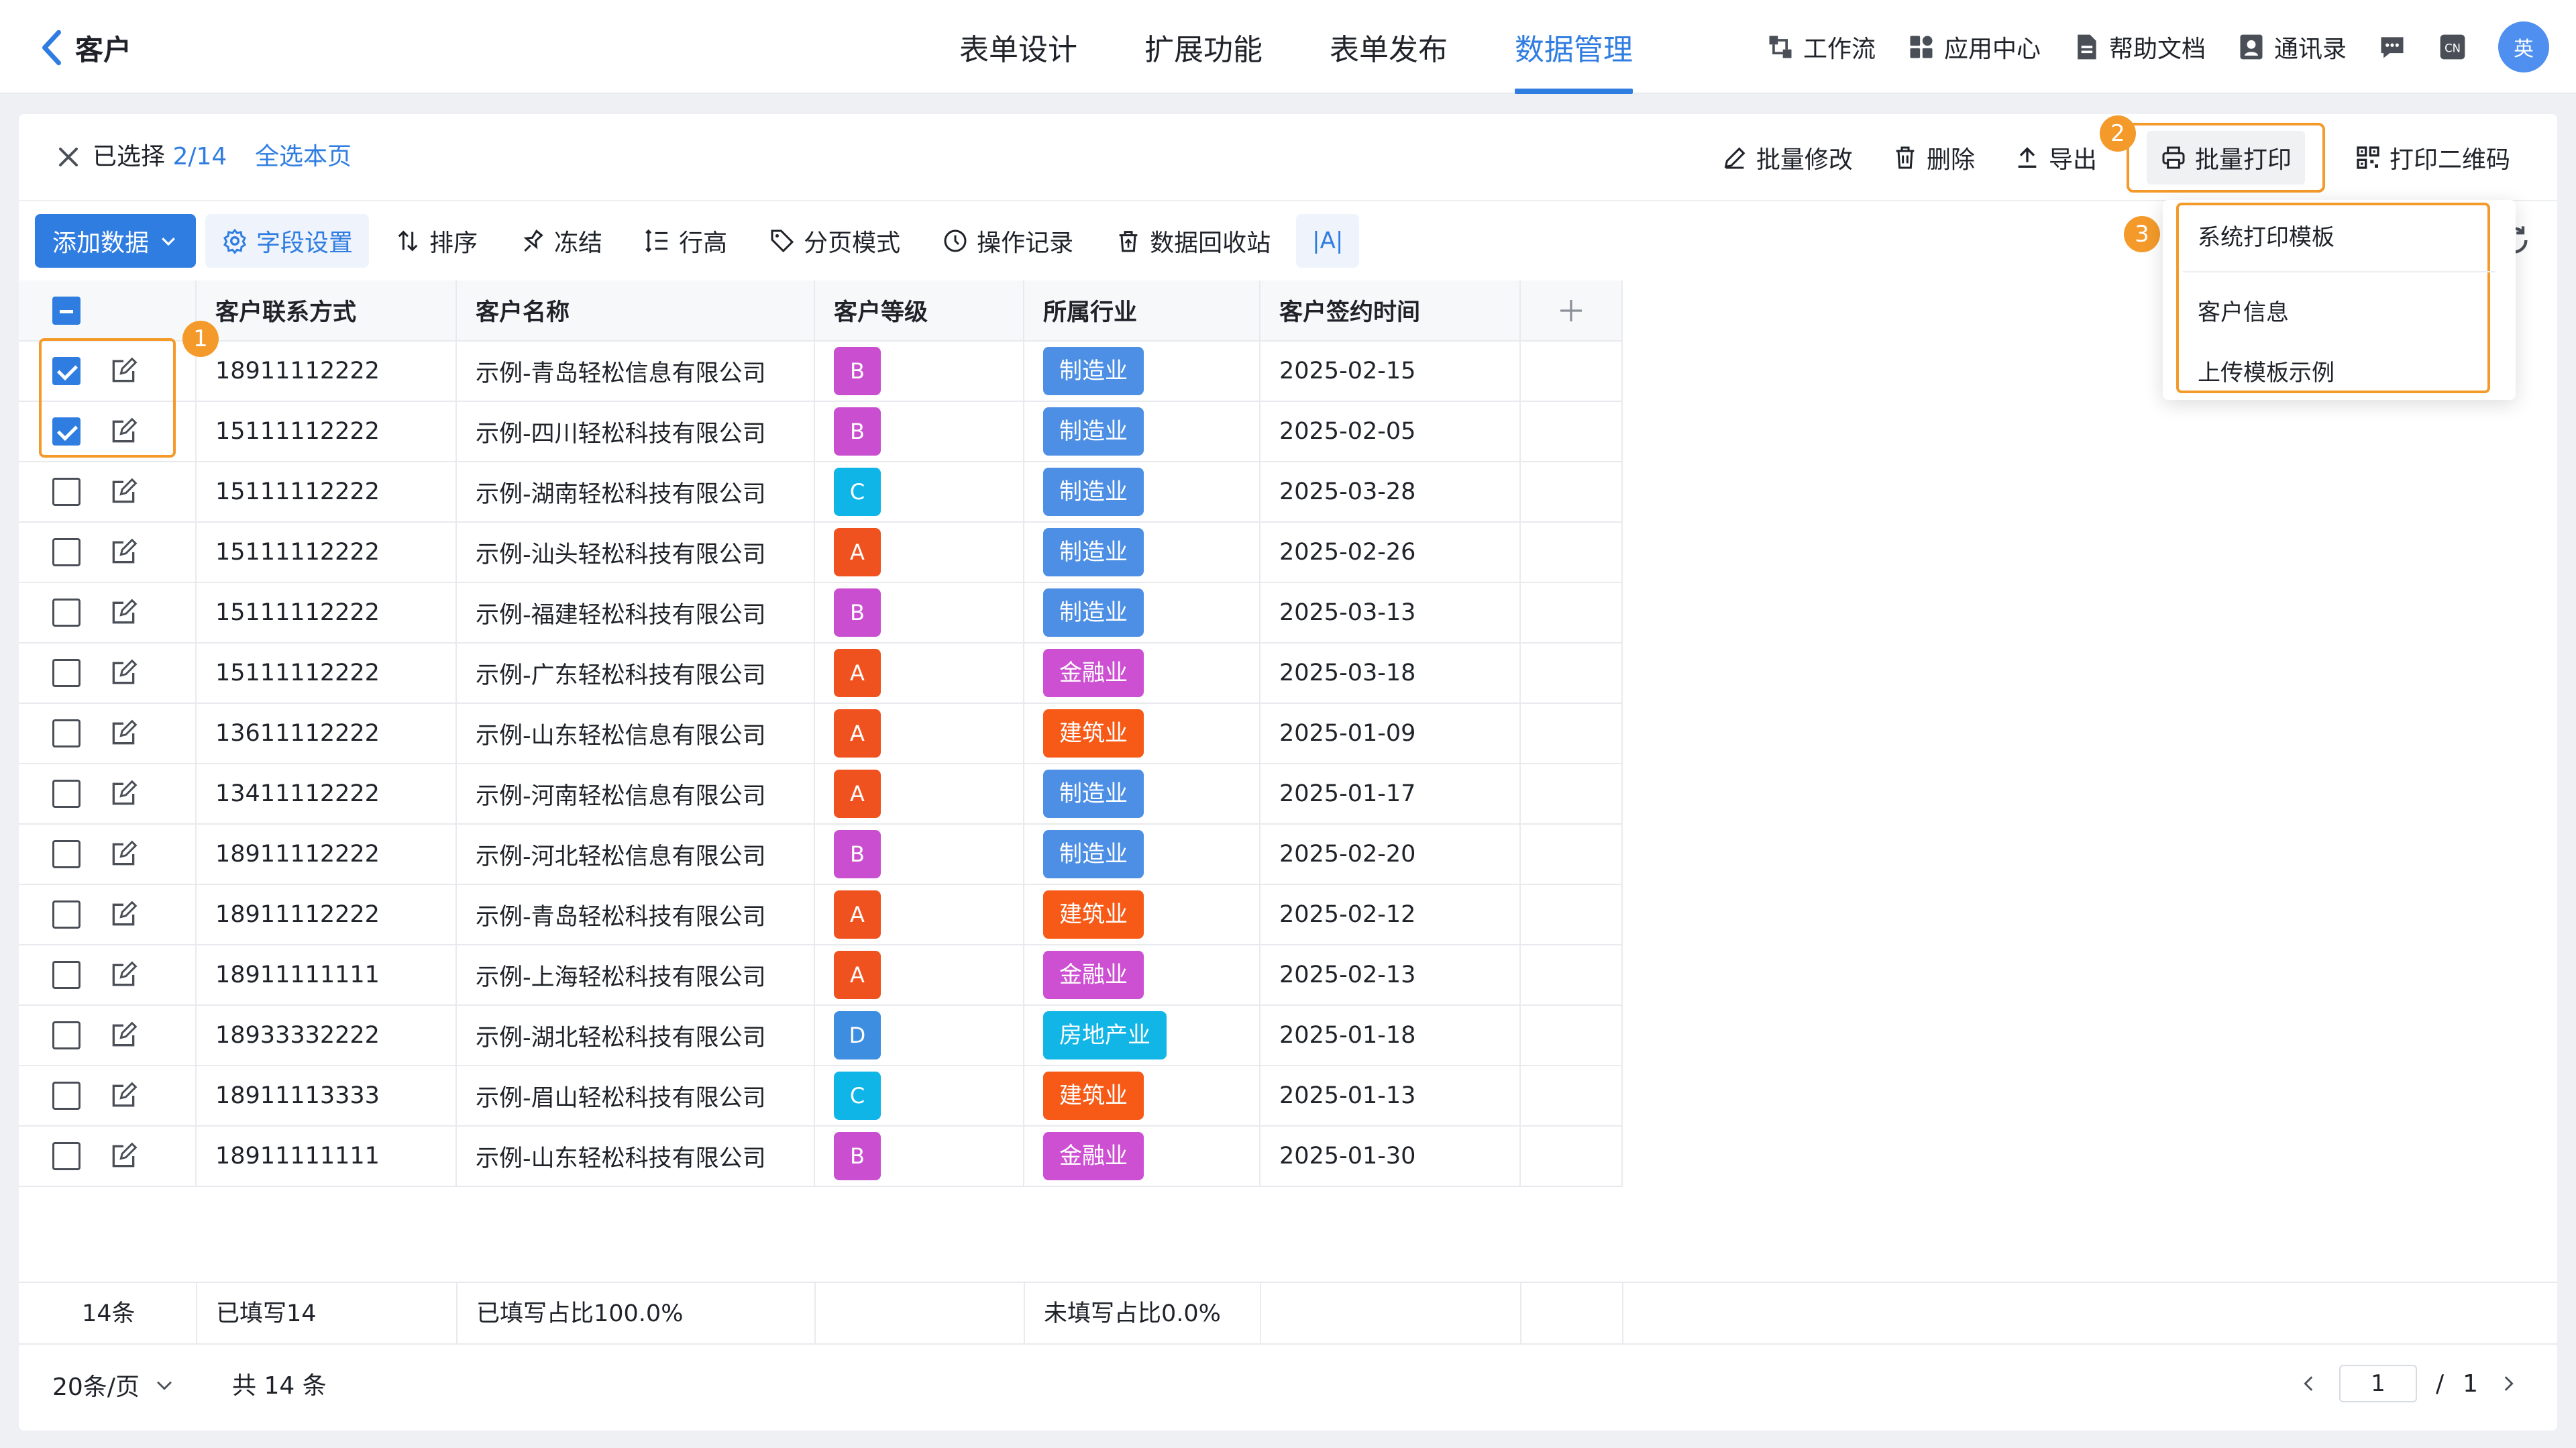  I want to click on table-row: 18933332222 示例-湖北轻松科技有限公司 D 房地产业 2025-01-18, so click(821, 1035).